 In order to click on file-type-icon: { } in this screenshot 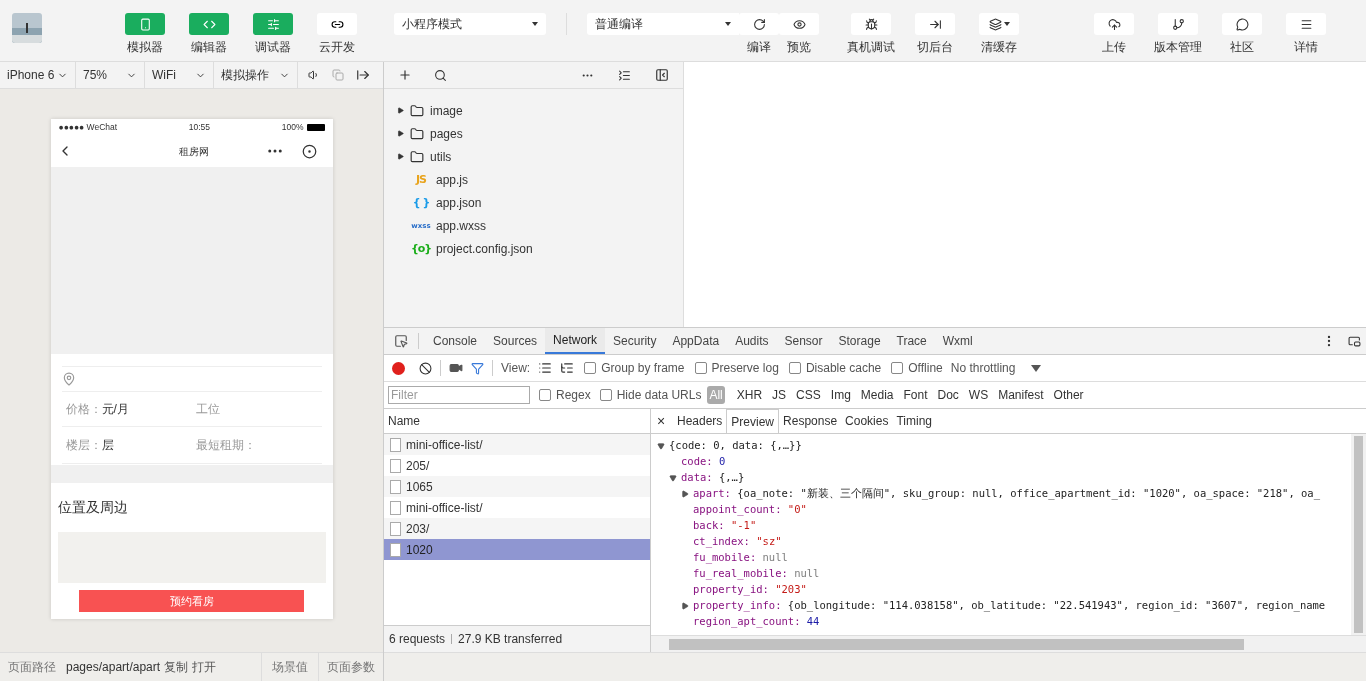, I will do `click(421, 202)`.